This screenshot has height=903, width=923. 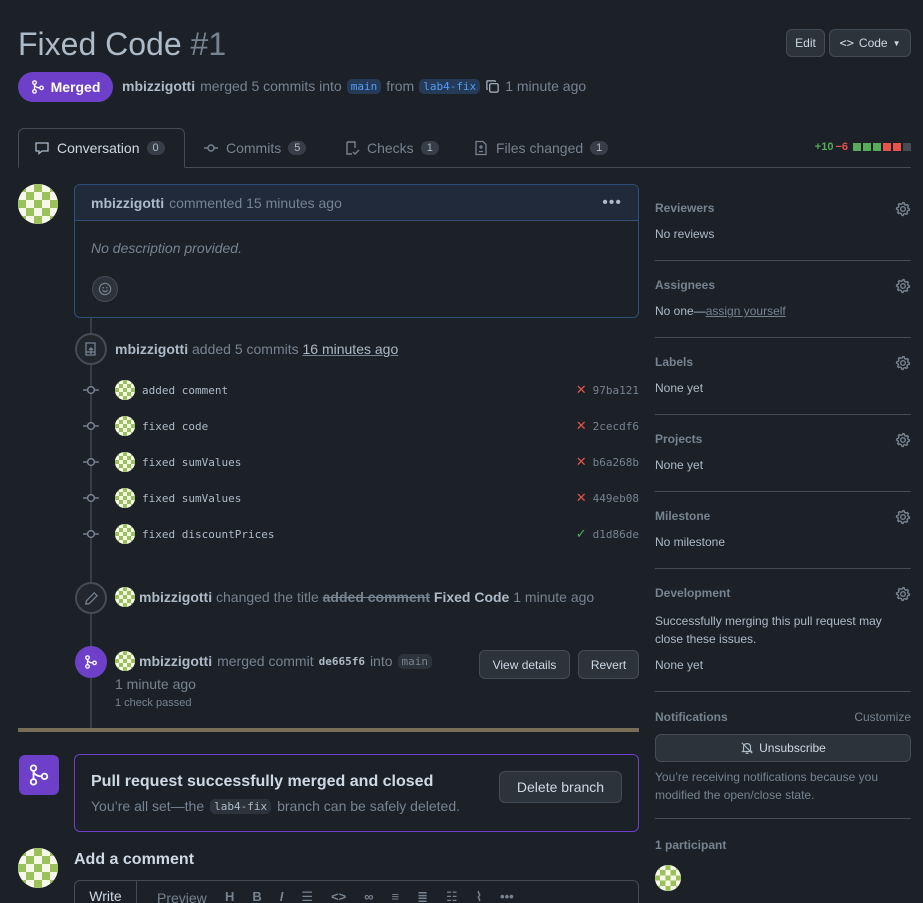 What do you see at coordinates (342, 661) in the screenshot?
I see `merge-commit-sha: de665f6` at bounding box center [342, 661].